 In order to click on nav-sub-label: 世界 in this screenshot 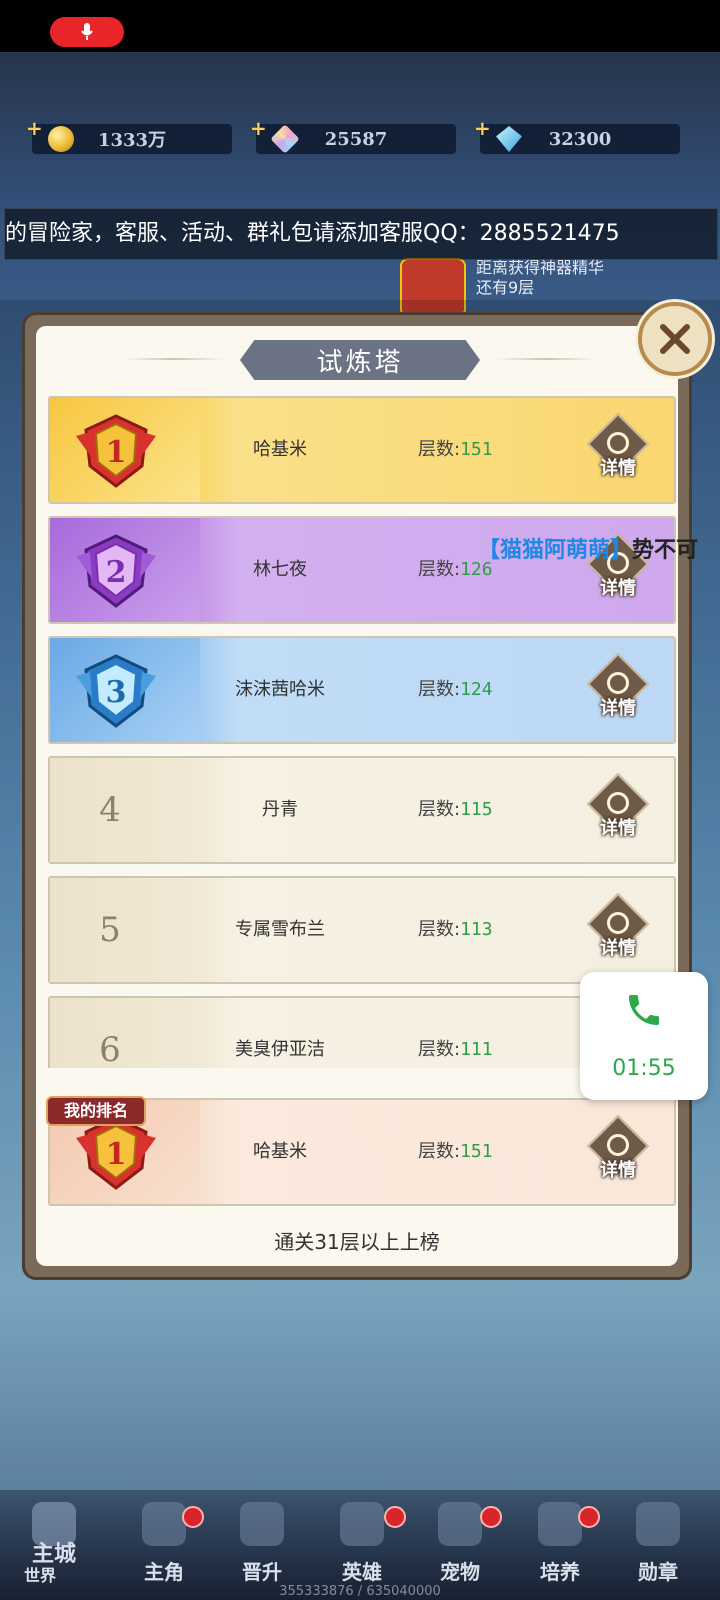, I will do `click(39, 1575)`.